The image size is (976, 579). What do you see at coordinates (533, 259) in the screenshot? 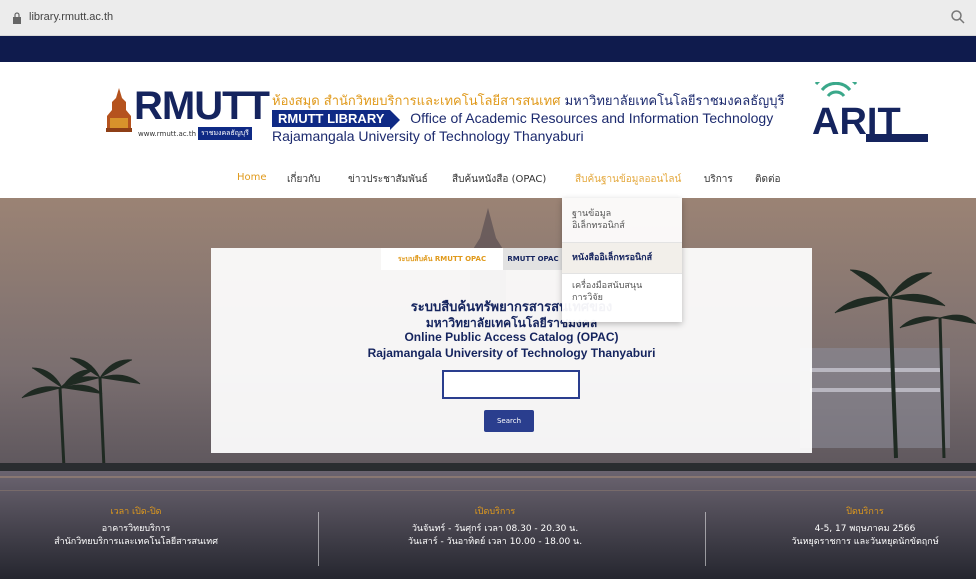
I see `tab-rmutt-opac: RMUTT OPAC` at bounding box center [533, 259].